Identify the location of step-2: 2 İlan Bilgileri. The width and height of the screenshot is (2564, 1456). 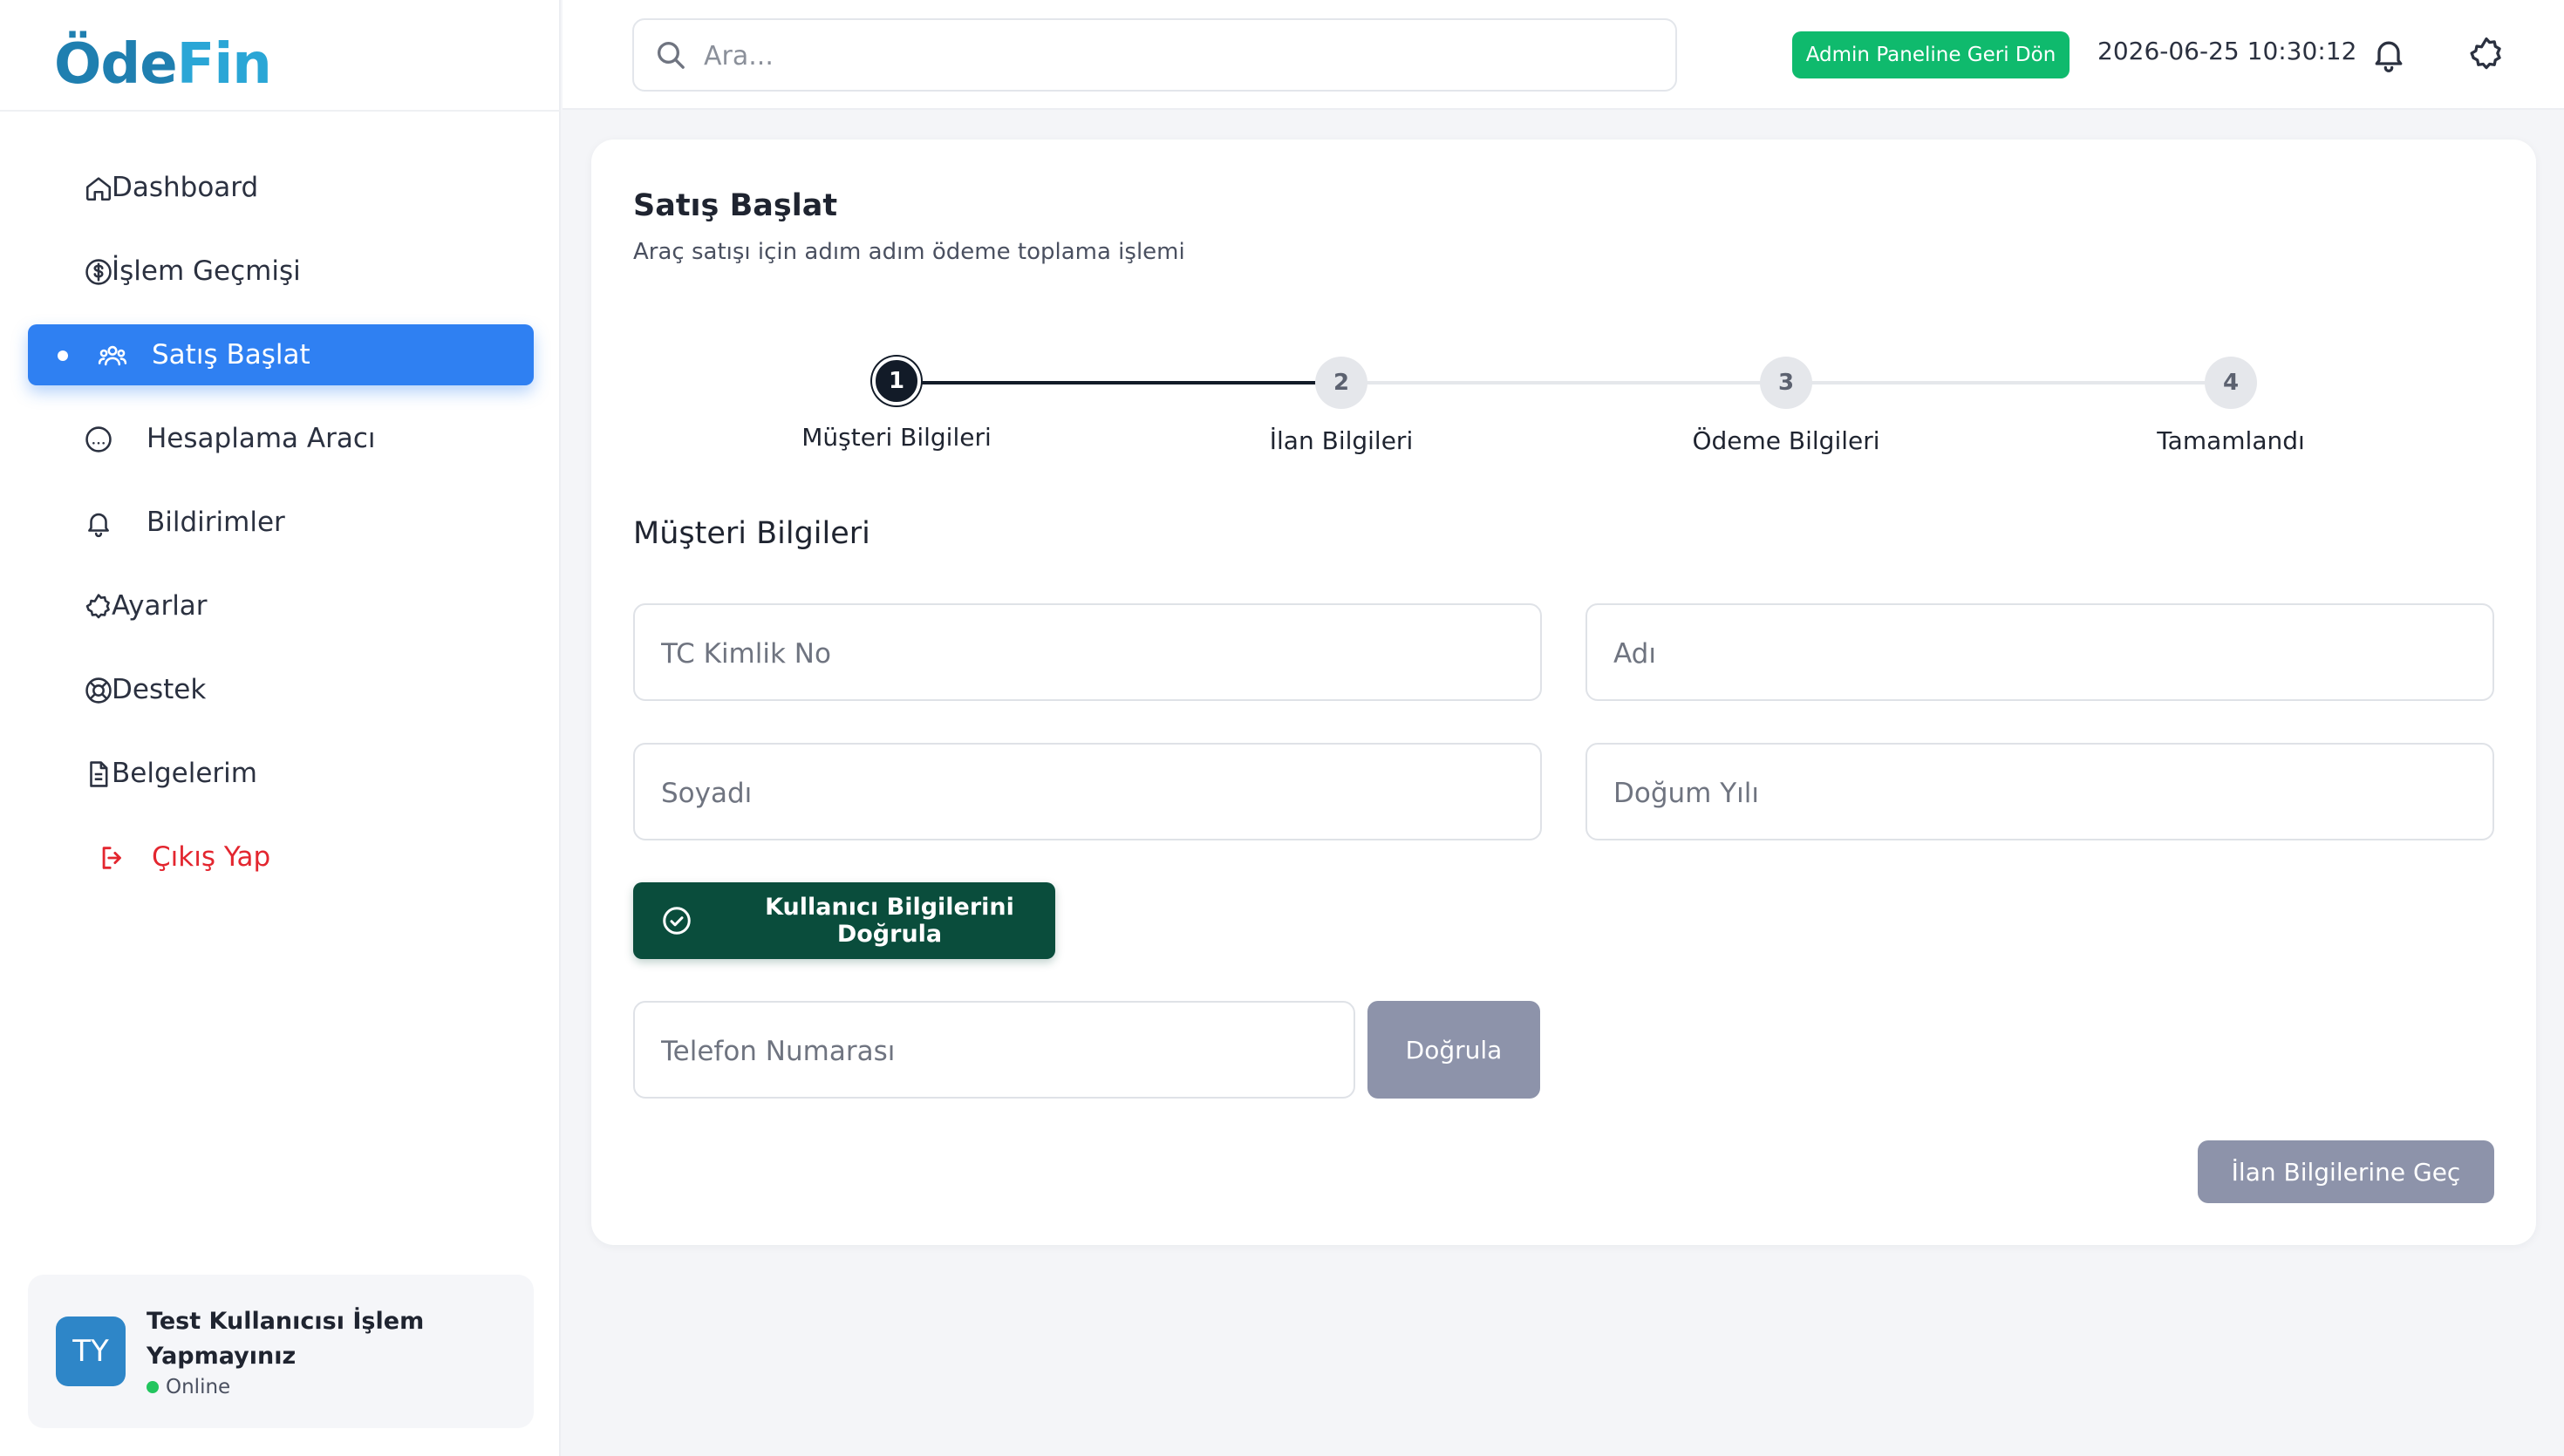
(1341, 406).